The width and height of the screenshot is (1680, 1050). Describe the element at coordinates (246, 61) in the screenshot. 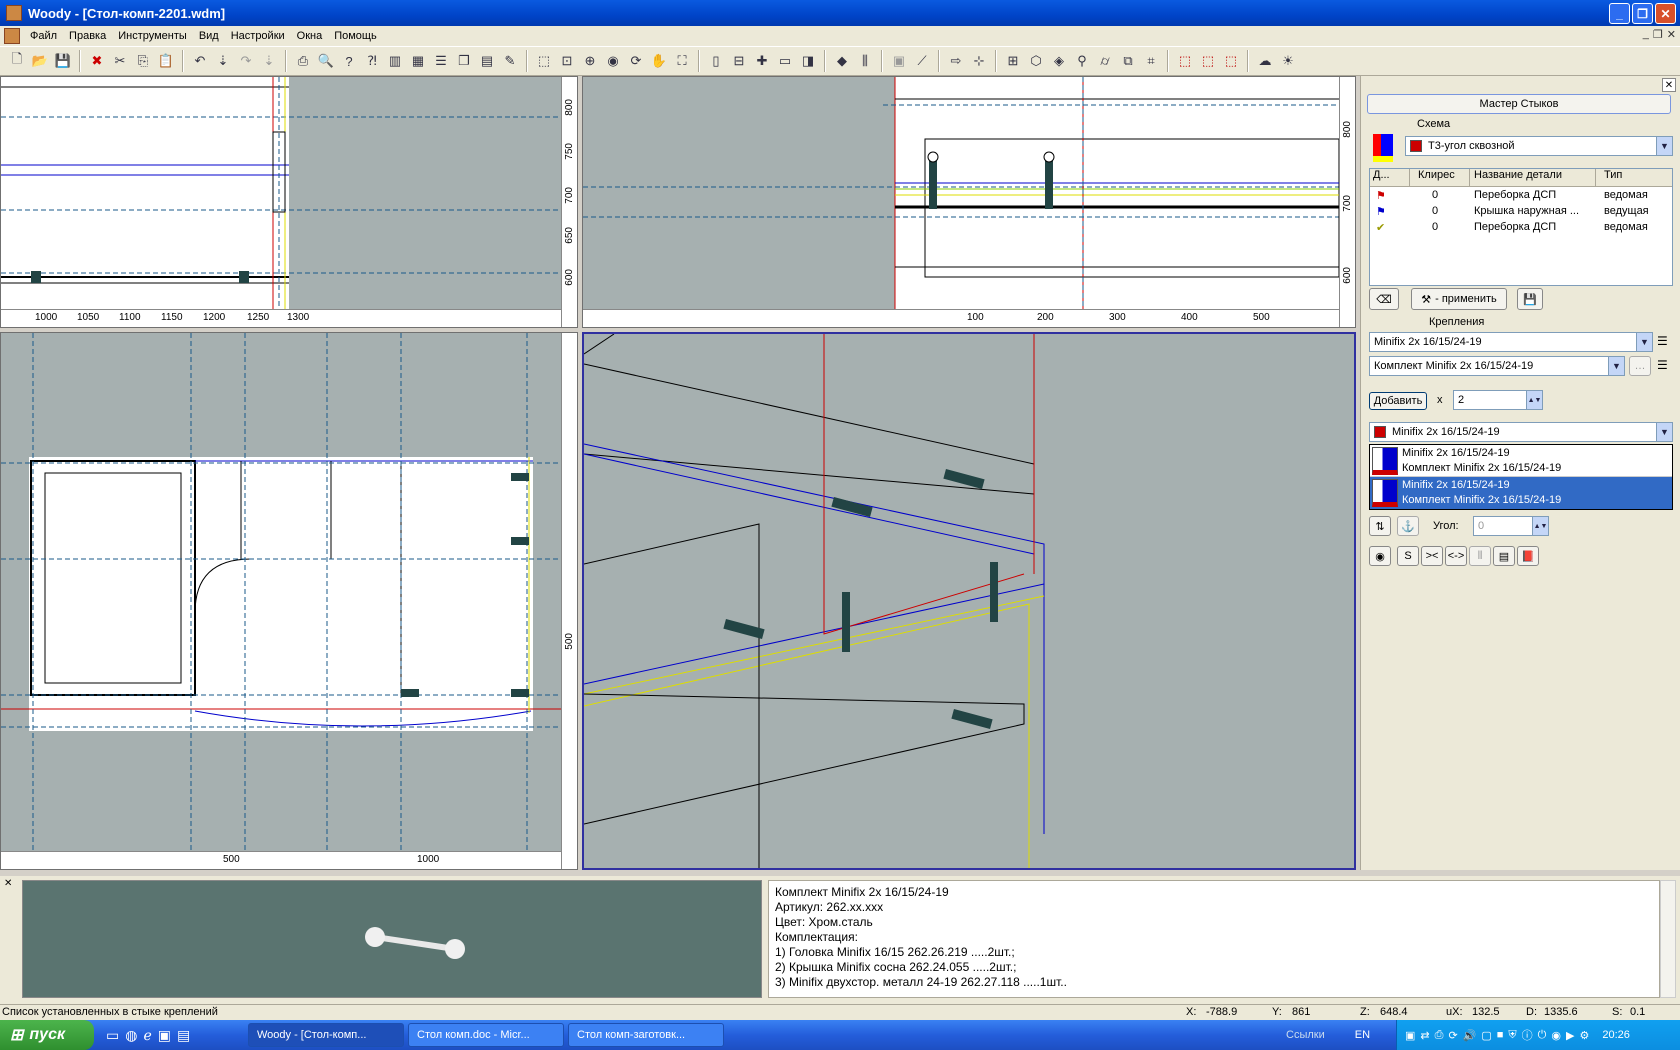

I see `redo-icon: ↷` at that location.